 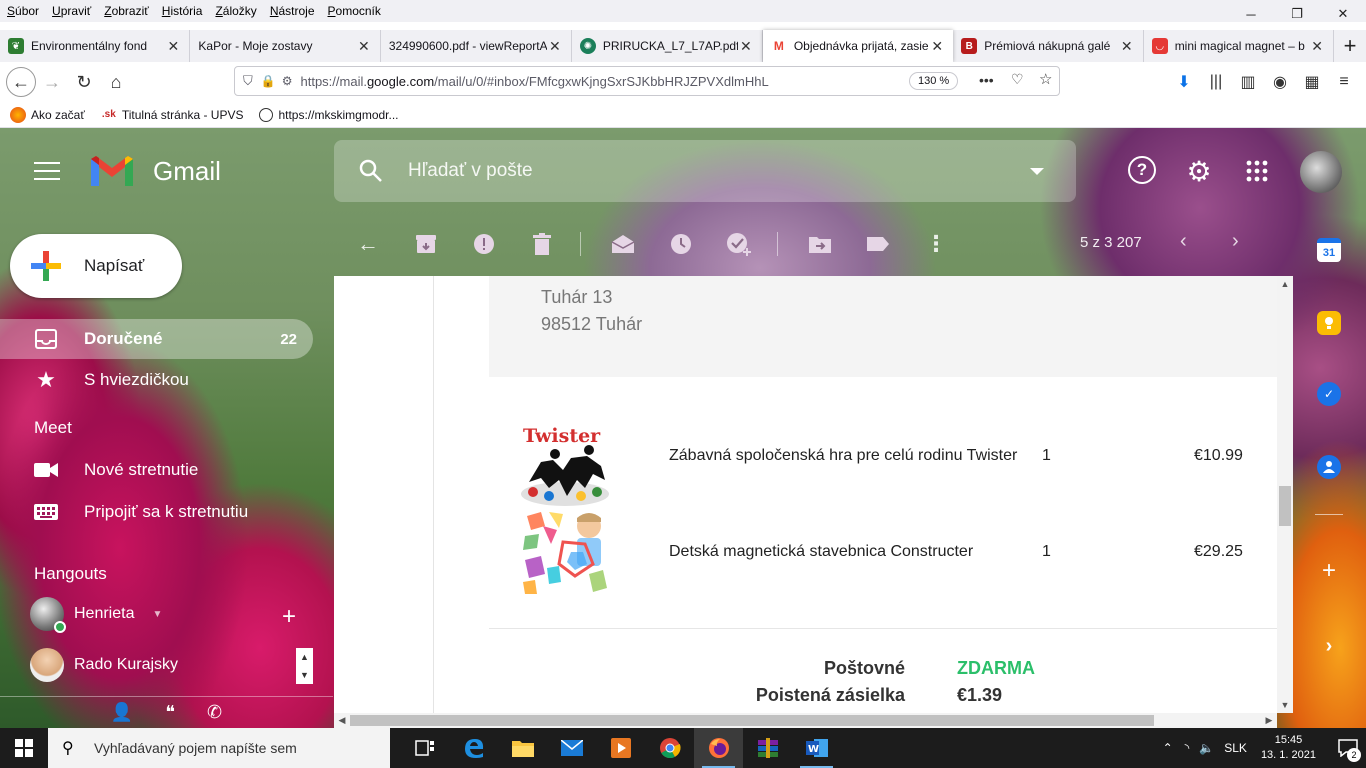 What do you see at coordinates (426, 244) in the screenshot?
I see `archive-icon` at bounding box center [426, 244].